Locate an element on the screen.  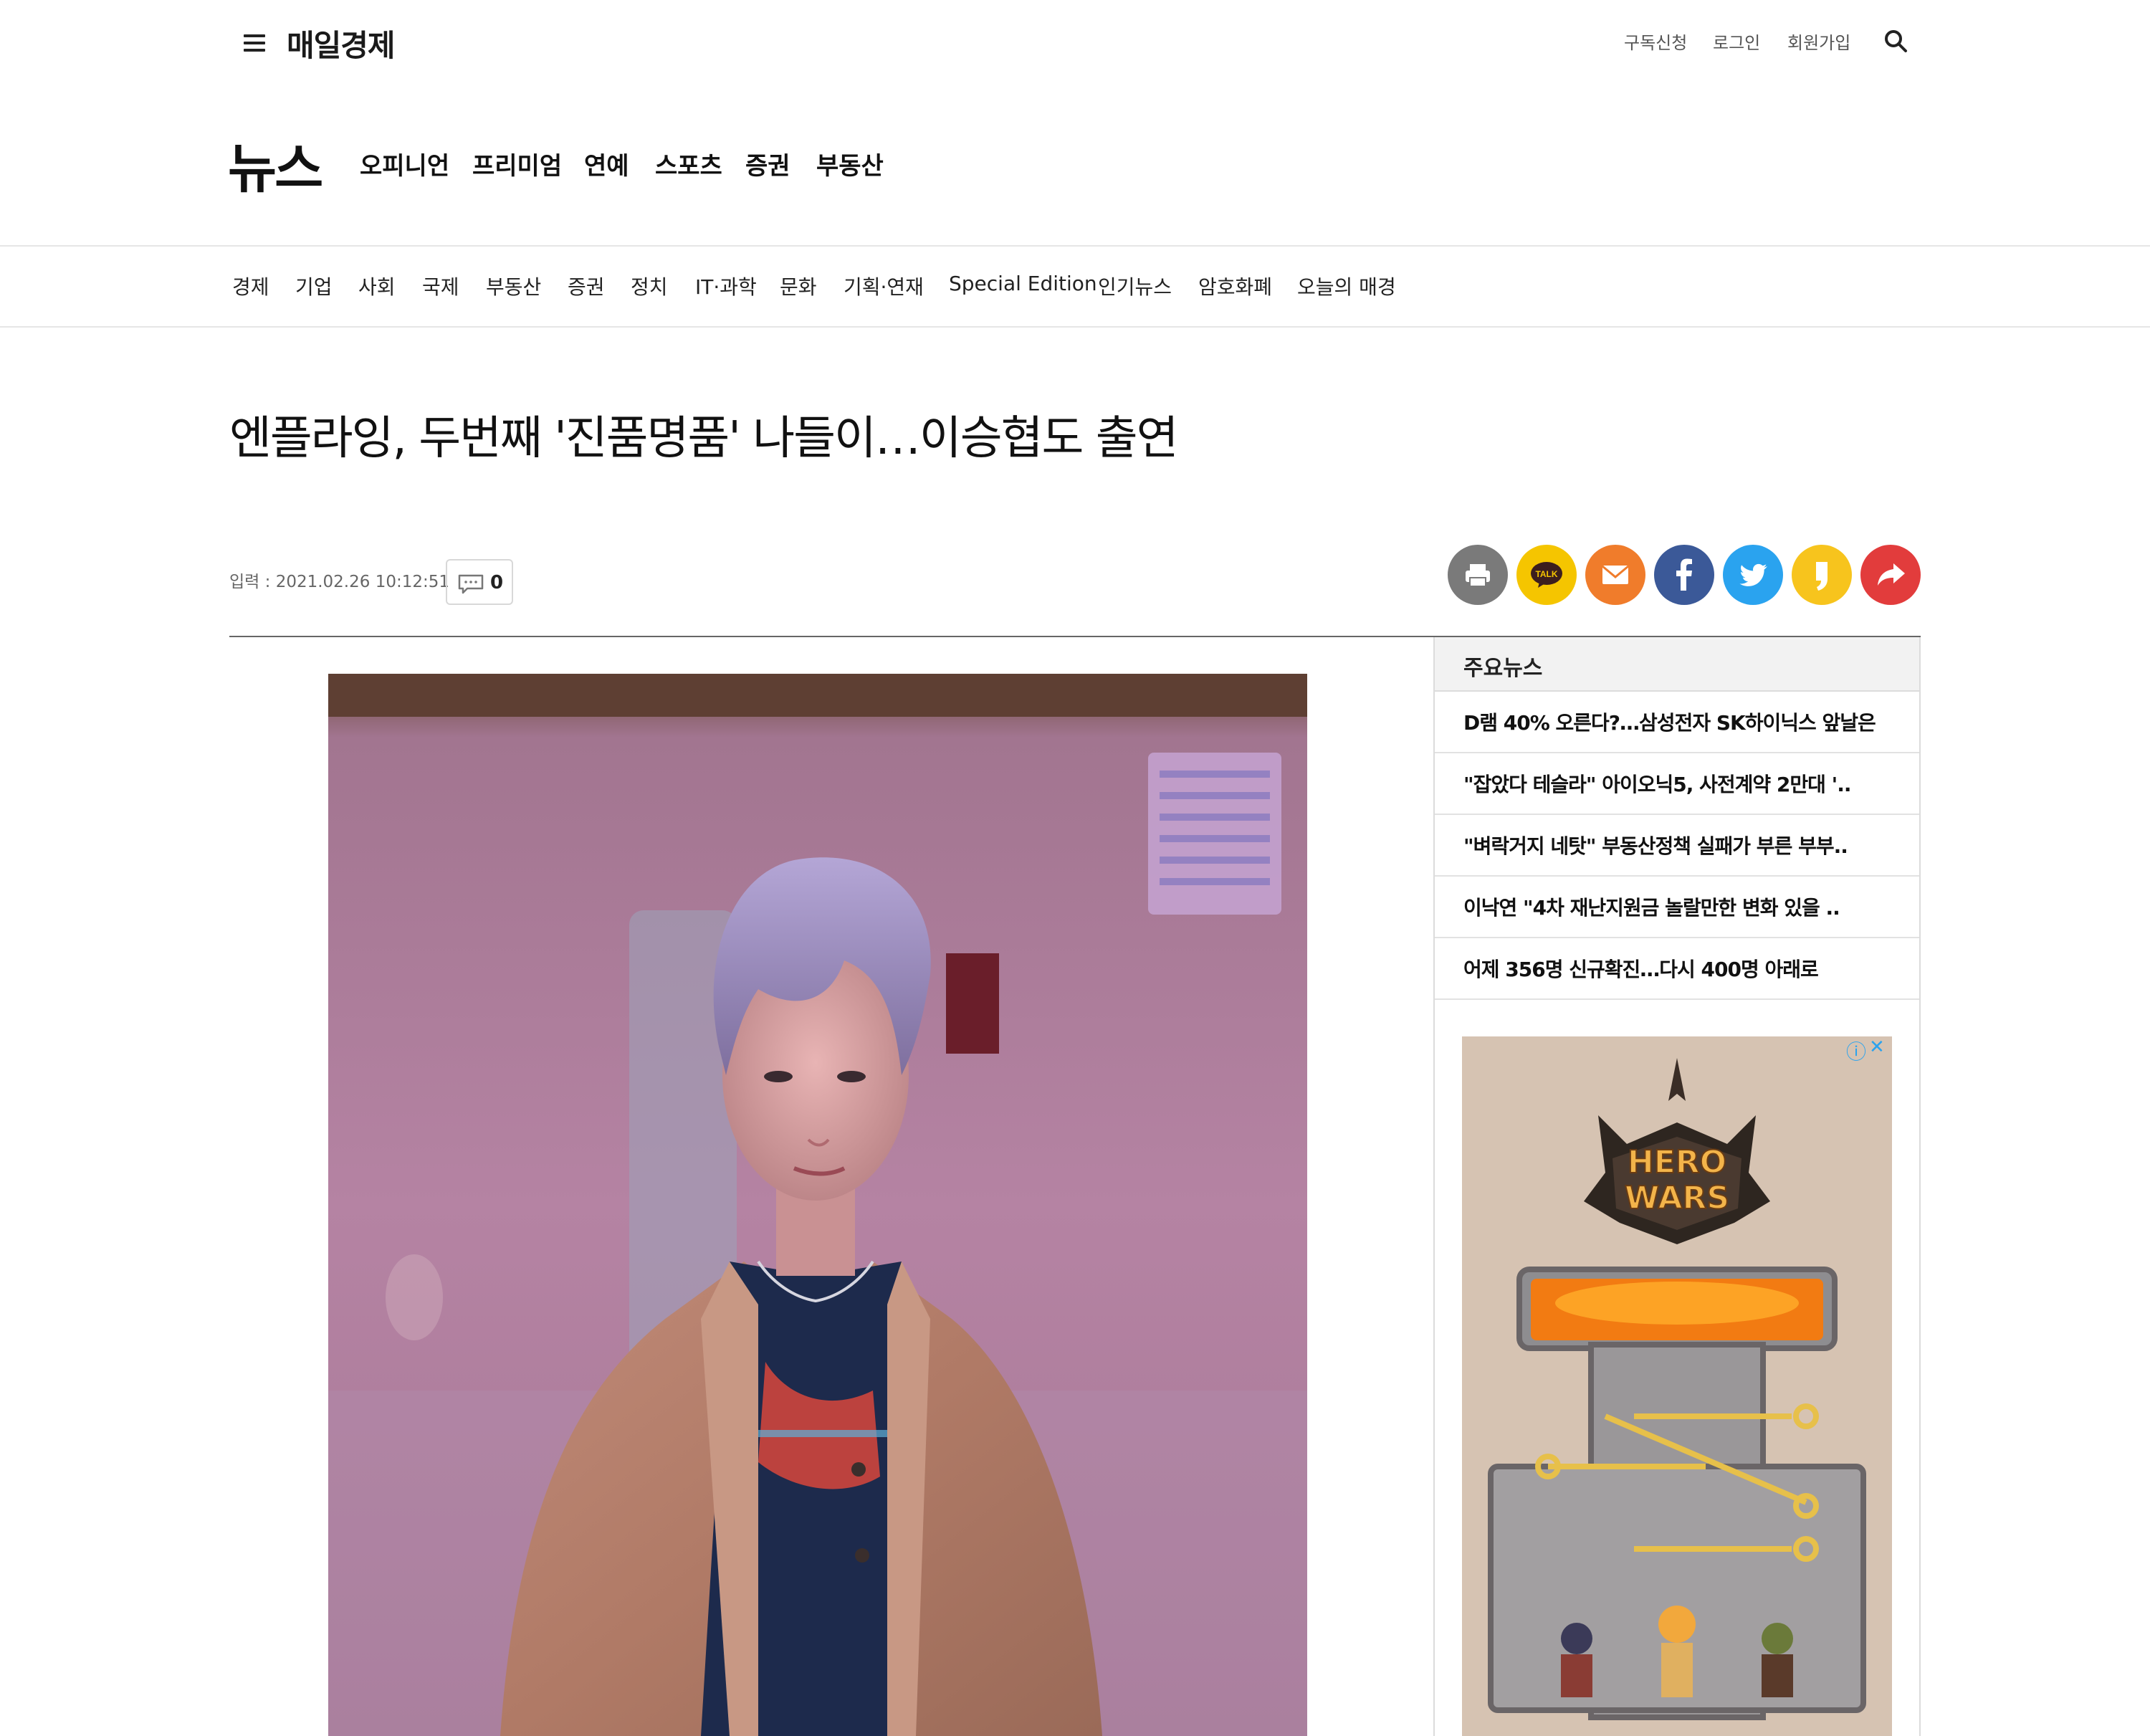
subnav-it-science: IT·과학 is located at coordinates (726, 286).